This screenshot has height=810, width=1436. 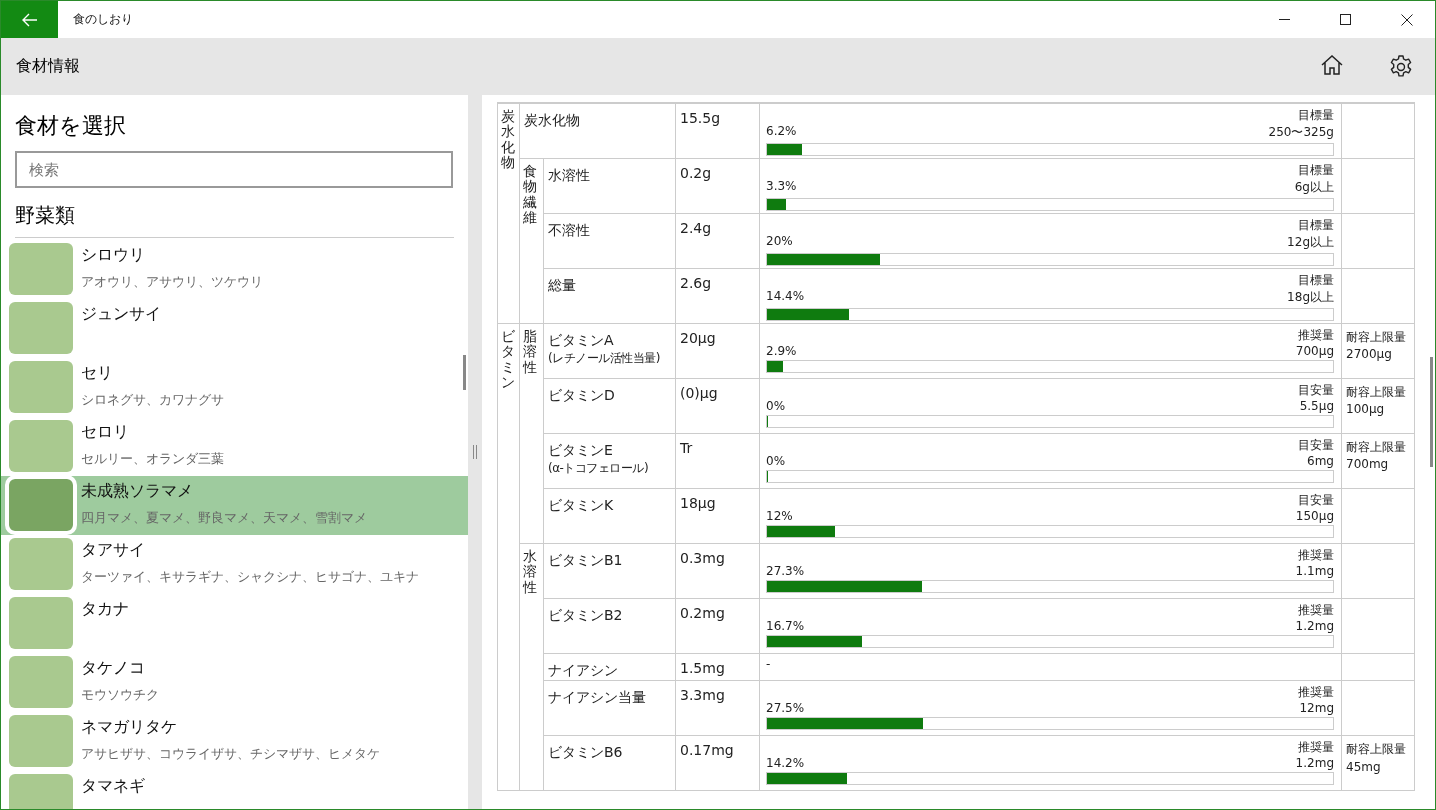 What do you see at coordinates (508, 360) in the screenshot?
I see `group-label: ビタミン` at bounding box center [508, 360].